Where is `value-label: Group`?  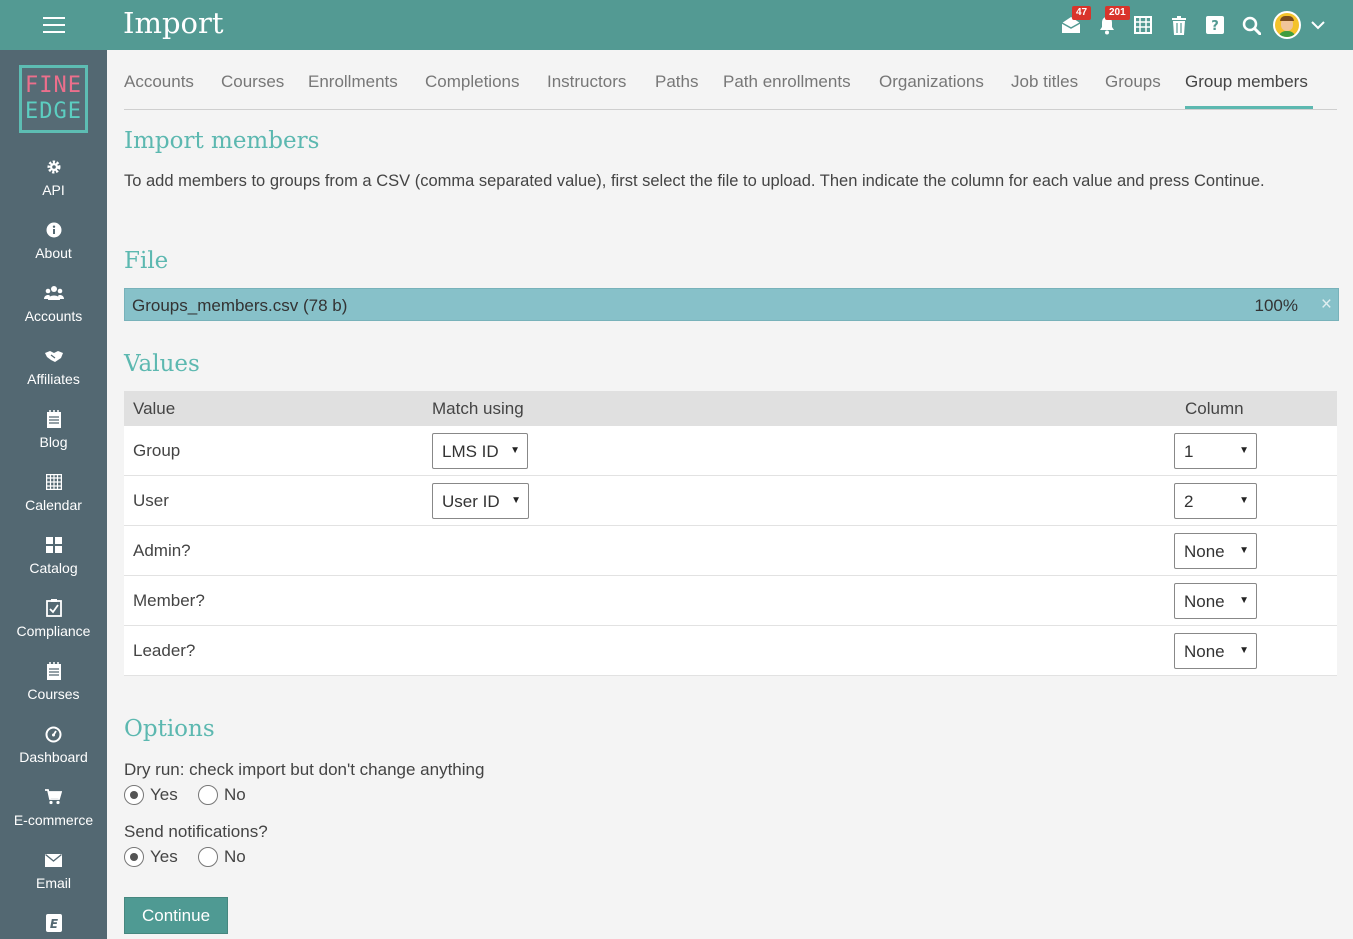
value-label: Group is located at coordinates (157, 450).